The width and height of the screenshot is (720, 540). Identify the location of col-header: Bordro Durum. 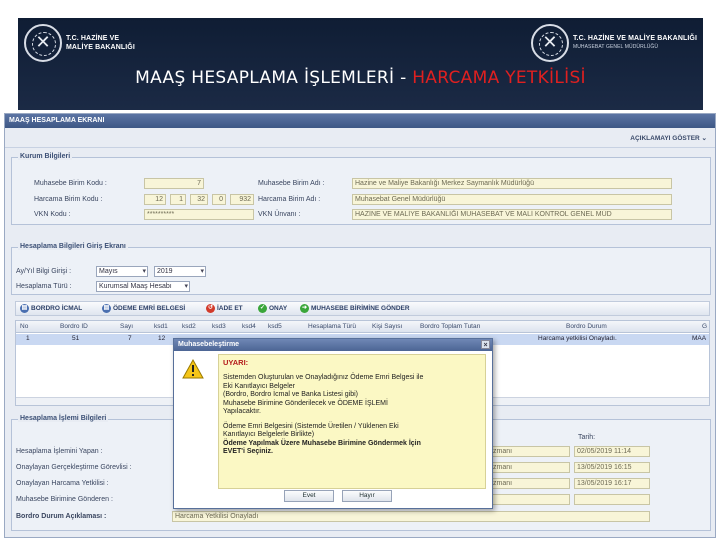
(586, 326).